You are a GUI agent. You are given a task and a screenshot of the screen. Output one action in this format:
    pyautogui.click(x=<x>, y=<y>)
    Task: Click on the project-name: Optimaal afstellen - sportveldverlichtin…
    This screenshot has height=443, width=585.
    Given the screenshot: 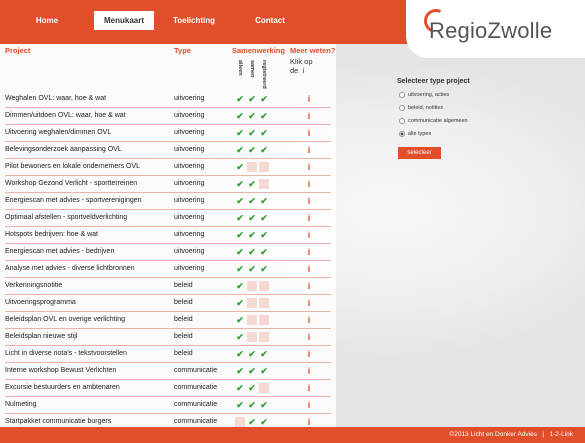 What is the action you would take?
    pyautogui.click(x=66, y=217)
    